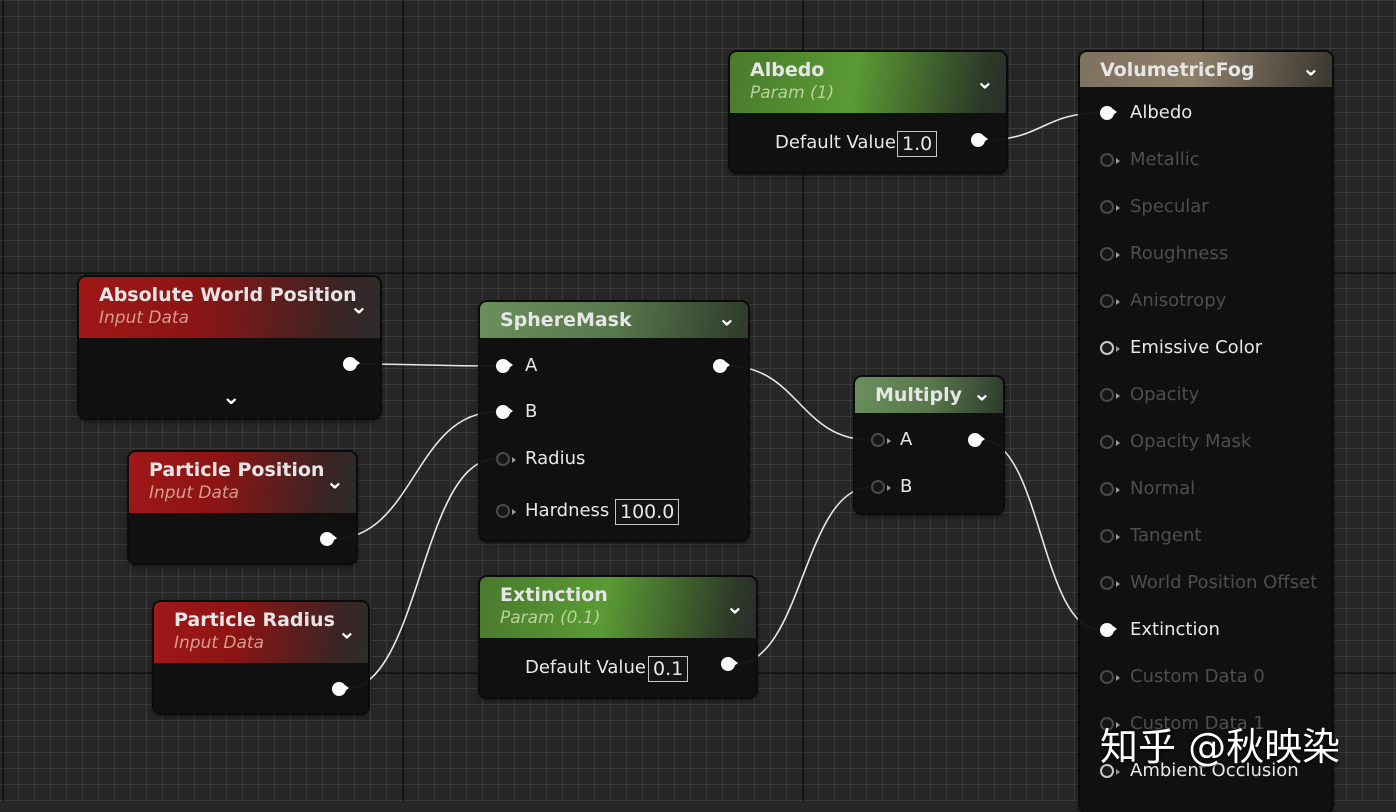 Image resolution: width=1396 pixels, height=812 pixels. What do you see at coordinates (1161, 112) in the screenshot?
I see `pin-label: Albedo` at bounding box center [1161, 112].